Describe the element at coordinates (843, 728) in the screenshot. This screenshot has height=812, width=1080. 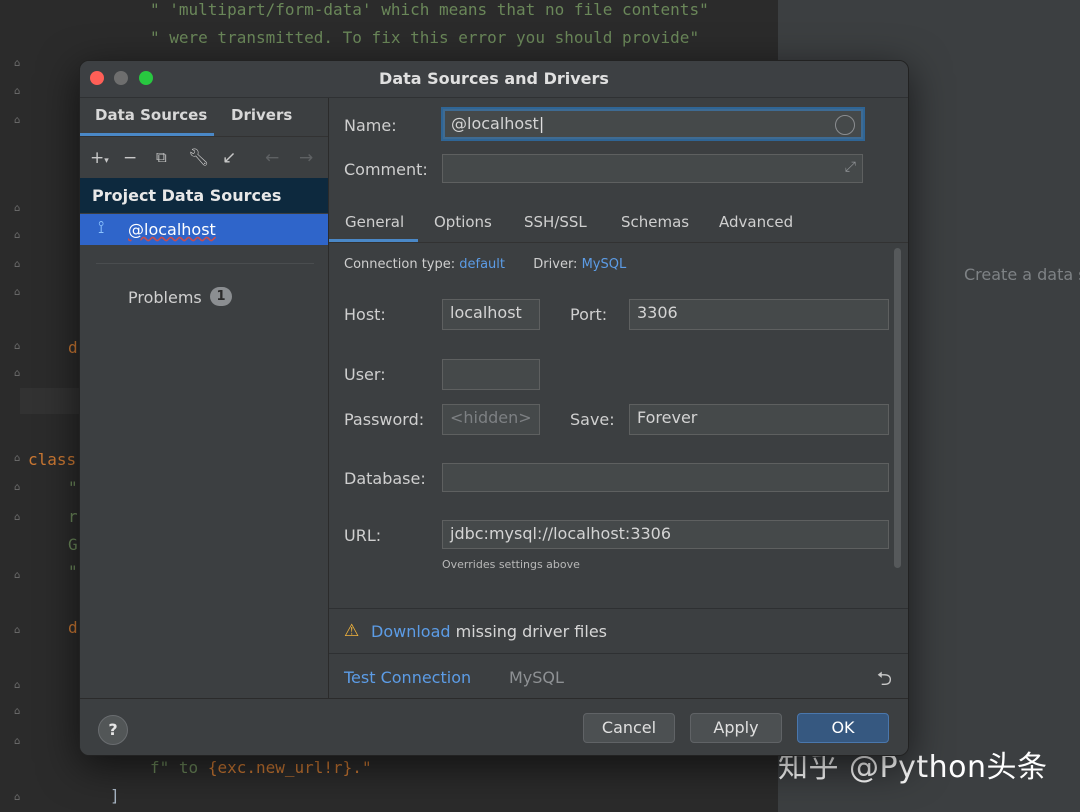
I see `ok-button: OK` at that location.